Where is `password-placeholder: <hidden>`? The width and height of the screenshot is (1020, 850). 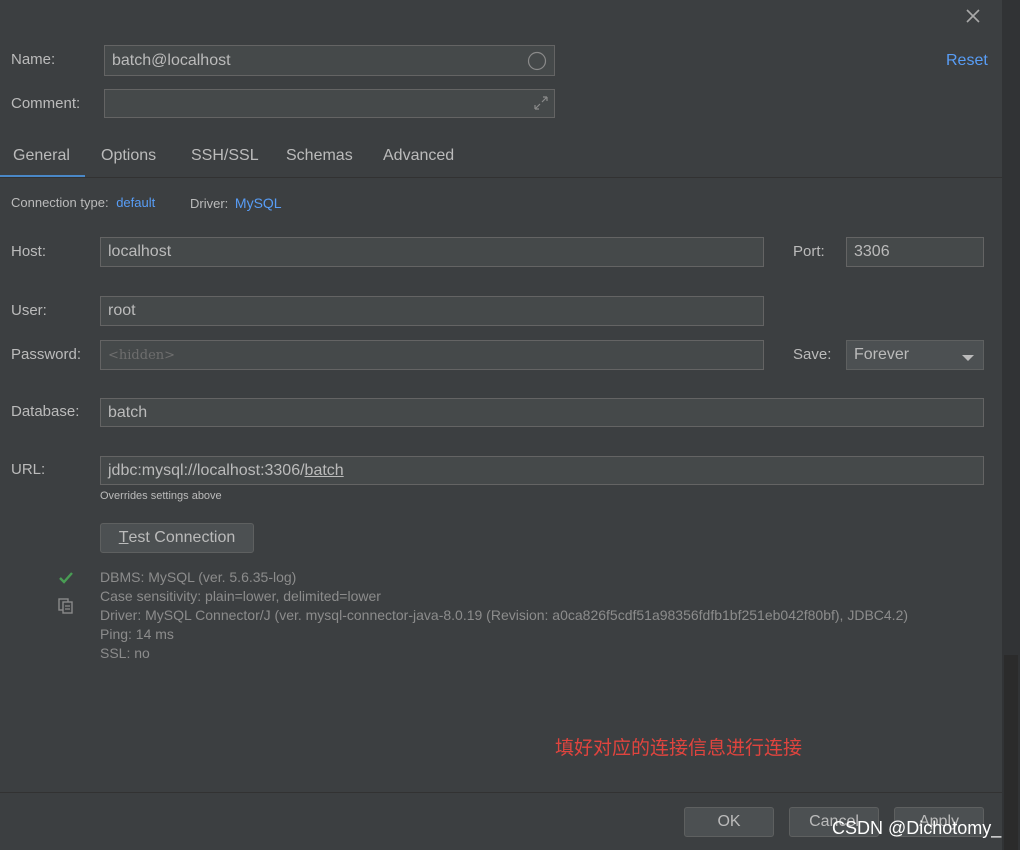 password-placeholder: <hidden> is located at coordinates (142, 355).